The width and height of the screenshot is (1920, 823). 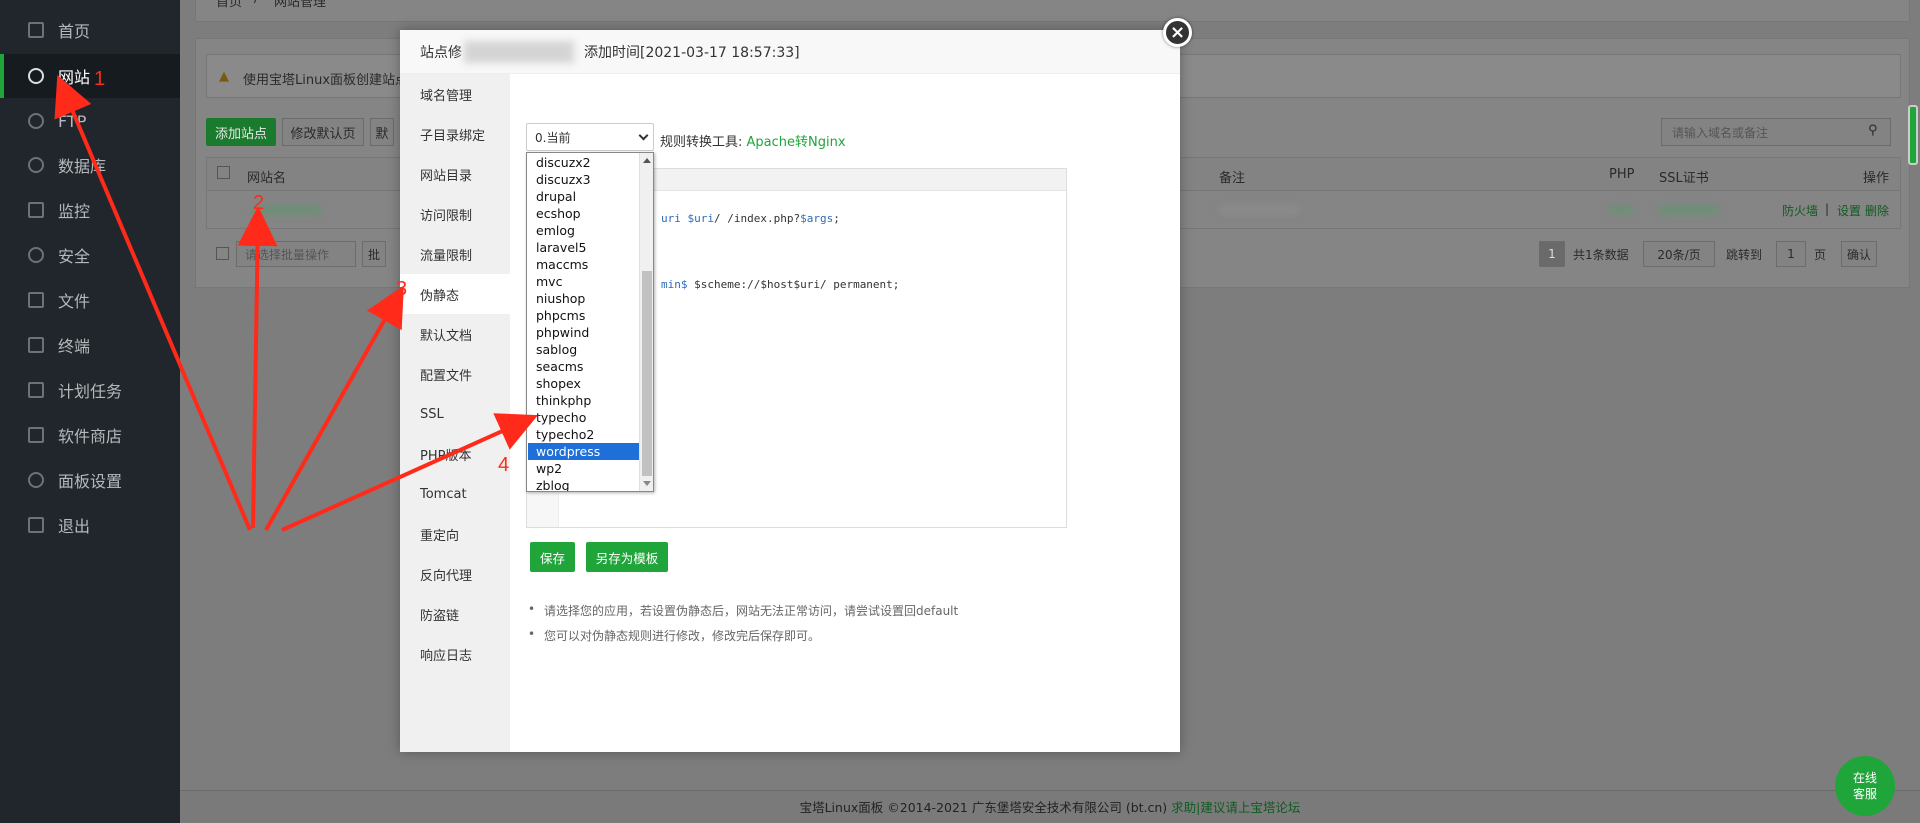 What do you see at coordinates (374, 254) in the screenshot?
I see `batch-button: 批` at bounding box center [374, 254].